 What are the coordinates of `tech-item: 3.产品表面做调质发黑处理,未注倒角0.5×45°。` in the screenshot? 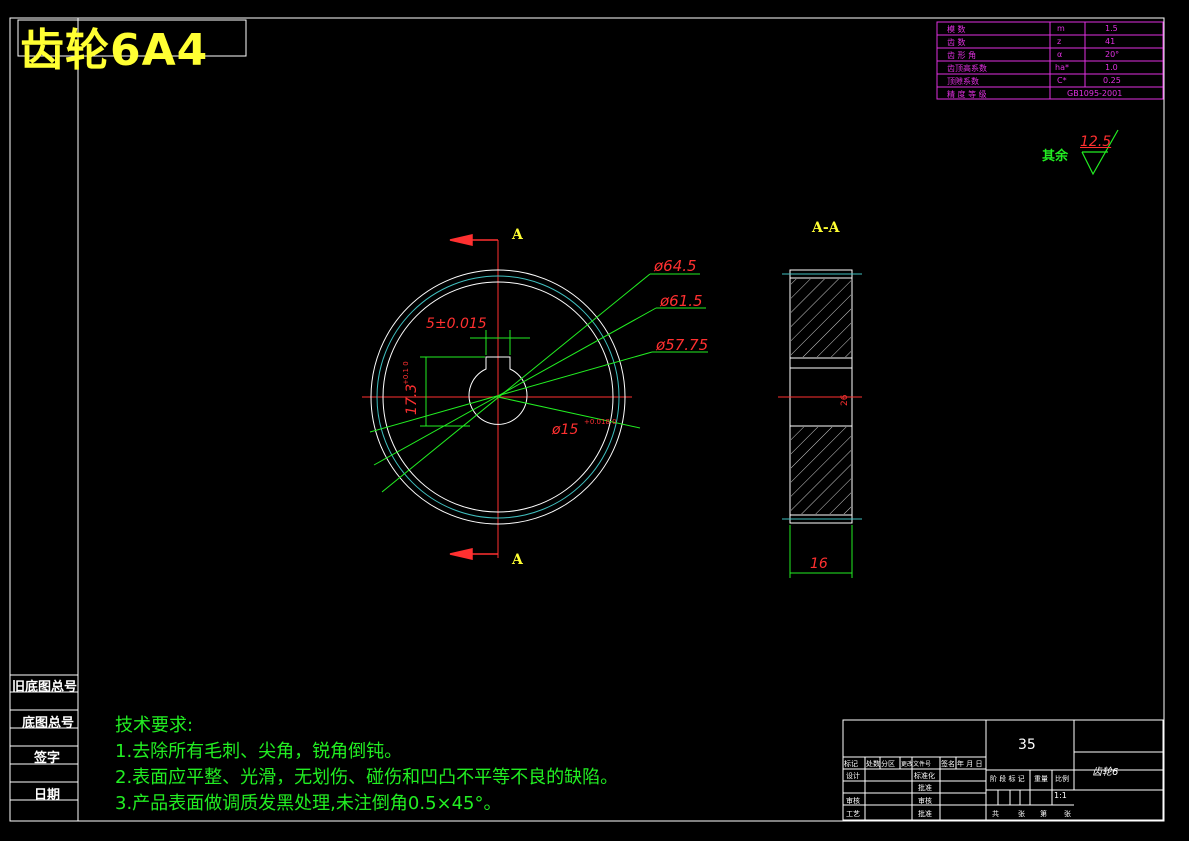 It's located at (308, 803).